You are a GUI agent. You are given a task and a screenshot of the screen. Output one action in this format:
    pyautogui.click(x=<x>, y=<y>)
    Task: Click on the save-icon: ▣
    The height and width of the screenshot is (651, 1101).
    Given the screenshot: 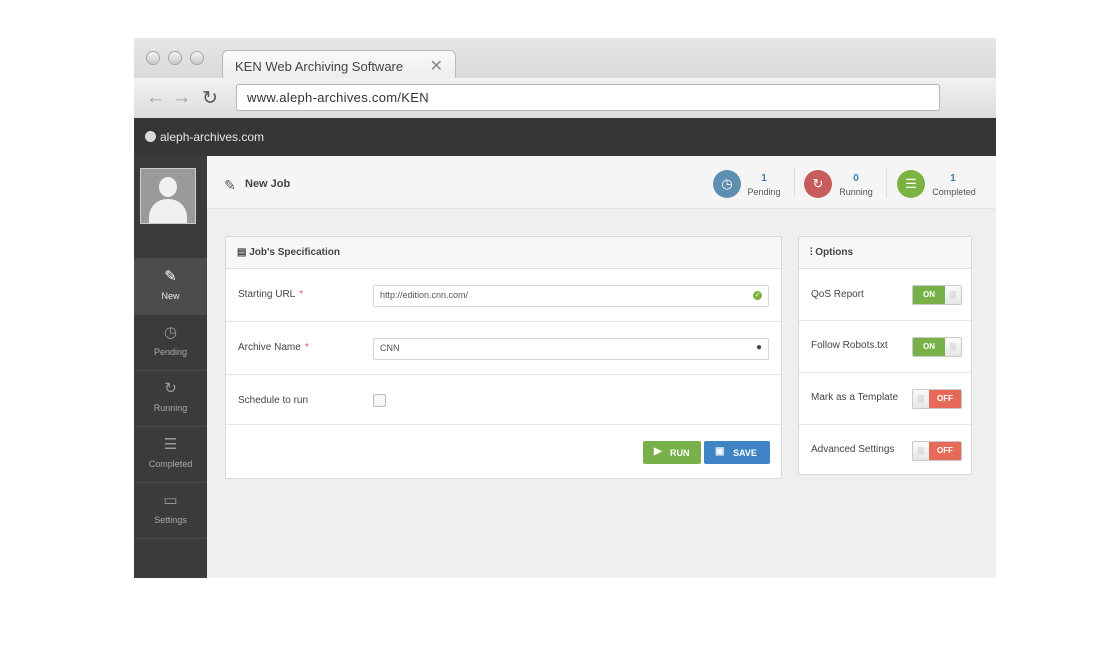 What is the action you would take?
    pyautogui.click(x=720, y=451)
    